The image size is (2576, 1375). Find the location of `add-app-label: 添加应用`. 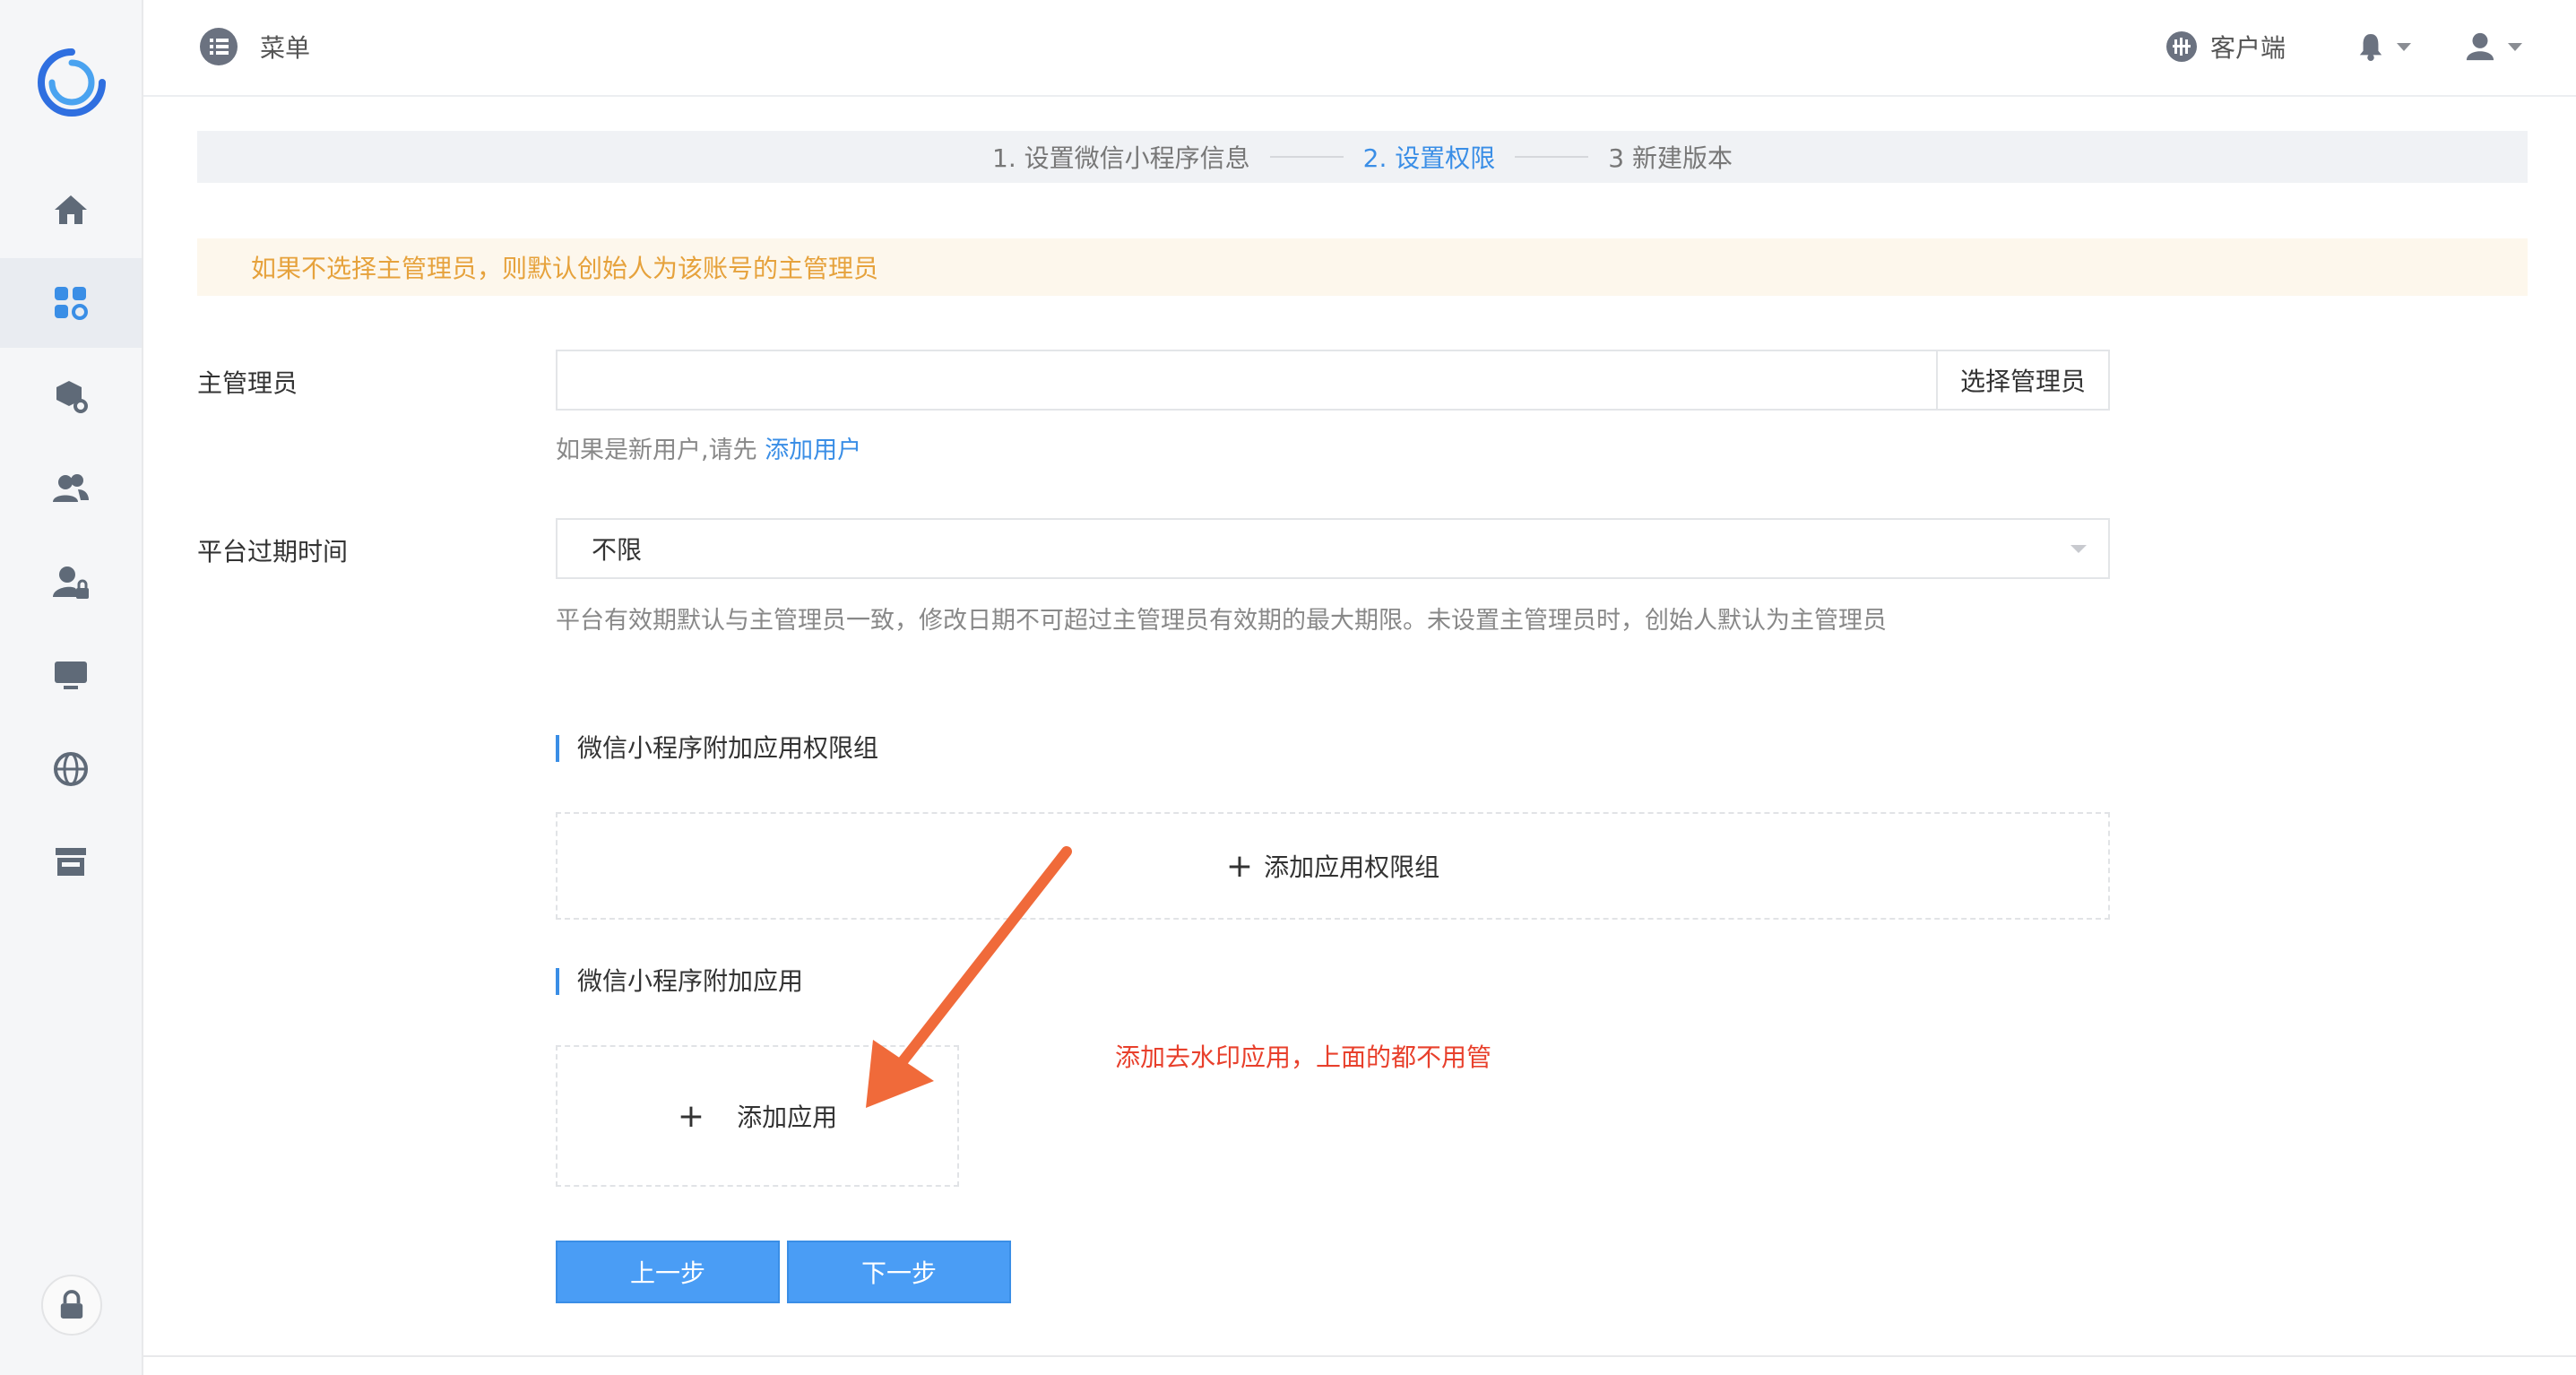

add-app-label: 添加应用 is located at coordinates (787, 1117).